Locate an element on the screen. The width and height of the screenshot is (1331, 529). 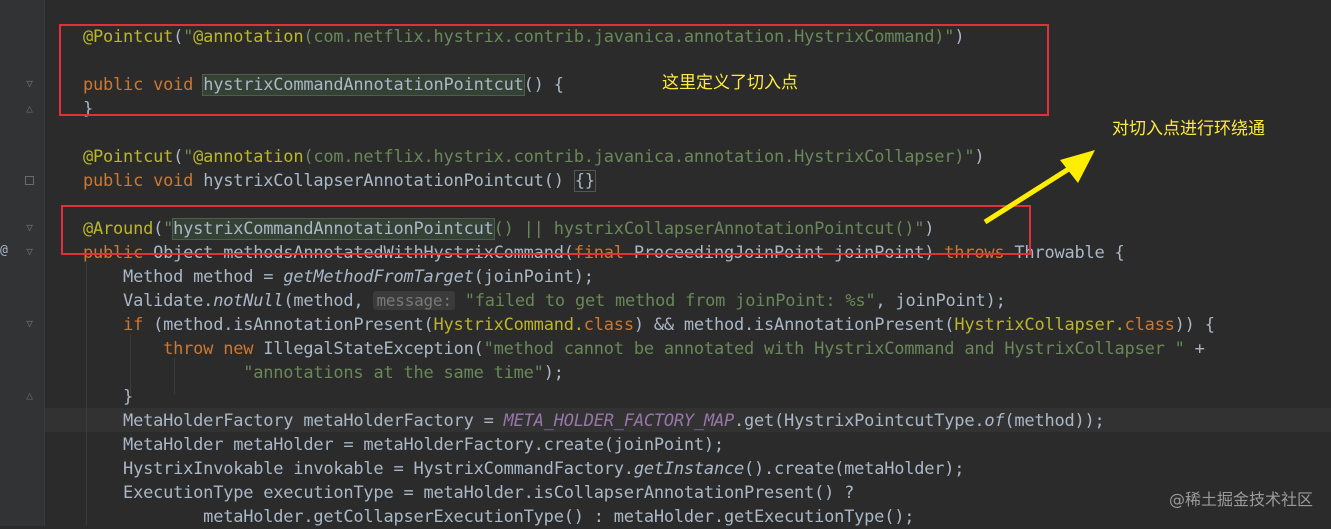
annotation-arrow is located at coordinates (1039, 187).